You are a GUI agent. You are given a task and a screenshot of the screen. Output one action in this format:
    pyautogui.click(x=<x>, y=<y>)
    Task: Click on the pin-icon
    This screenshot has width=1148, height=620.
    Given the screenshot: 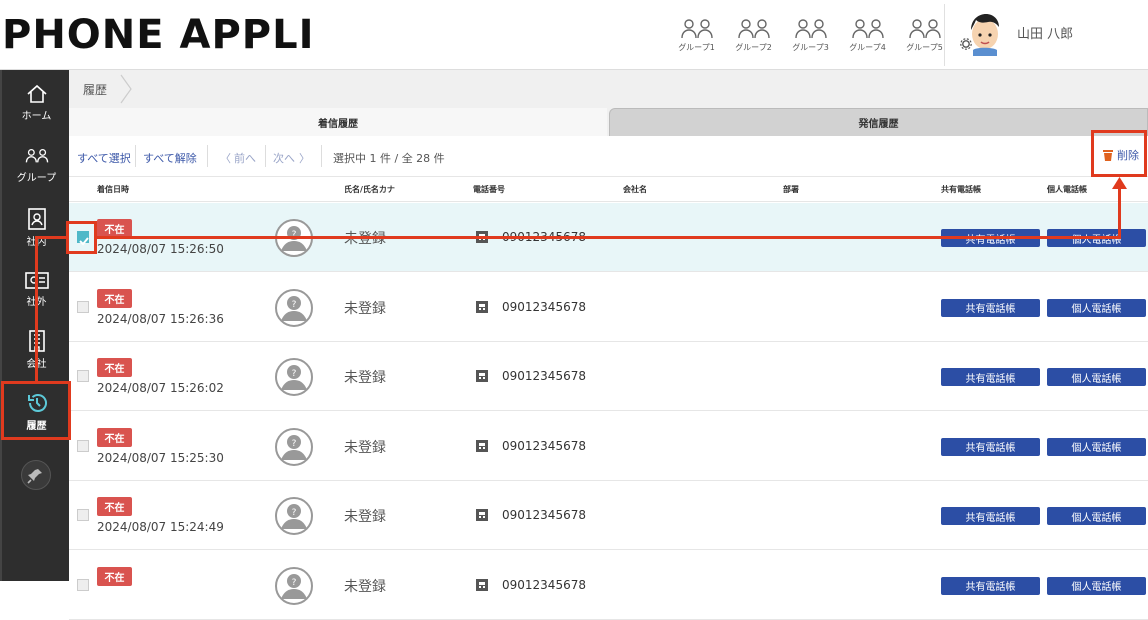 What is the action you would take?
    pyautogui.click(x=34, y=476)
    